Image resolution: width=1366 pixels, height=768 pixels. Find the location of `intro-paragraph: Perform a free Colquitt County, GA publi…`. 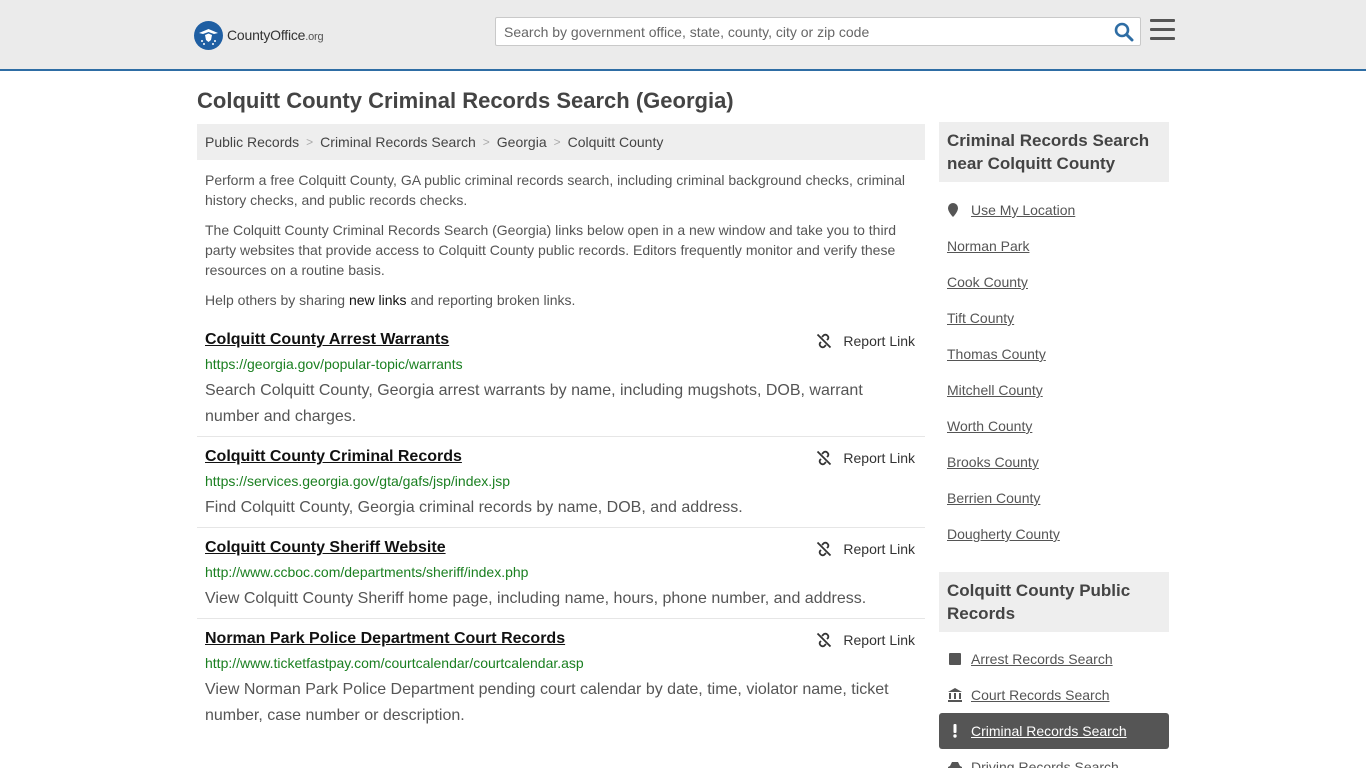

intro-paragraph: Perform a free Colquitt County, GA publi… is located at coordinates (555, 190).